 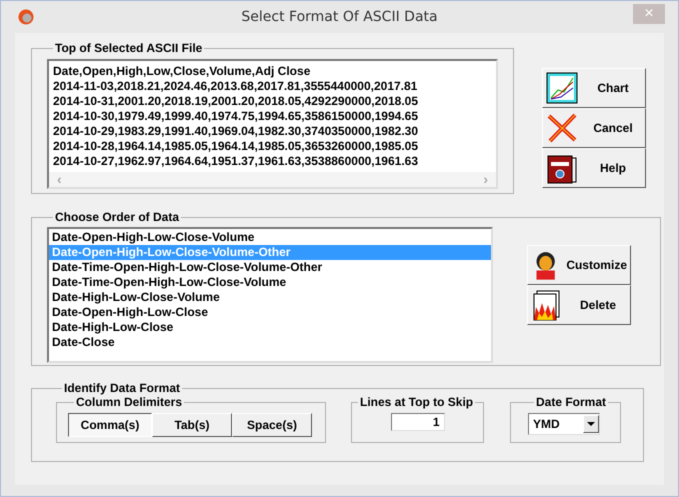 What do you see at coordinates (26, 17) in the screenshot?
I see `app-icon` at bounding box center [26, 17].